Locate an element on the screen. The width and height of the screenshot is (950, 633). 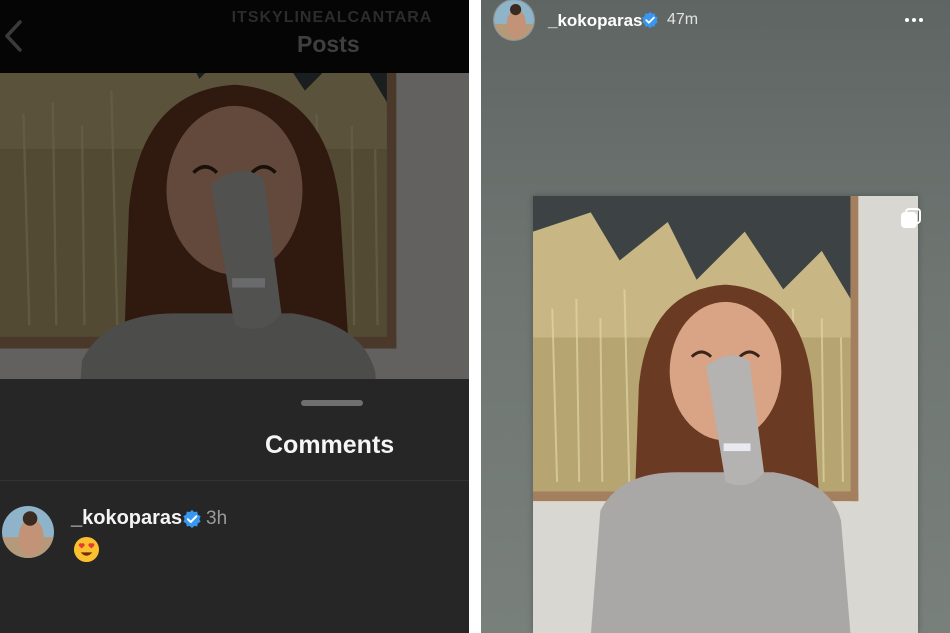
header-bar: ITSKYLINEALCANTARA Posts is located at coordinates (234, 36).